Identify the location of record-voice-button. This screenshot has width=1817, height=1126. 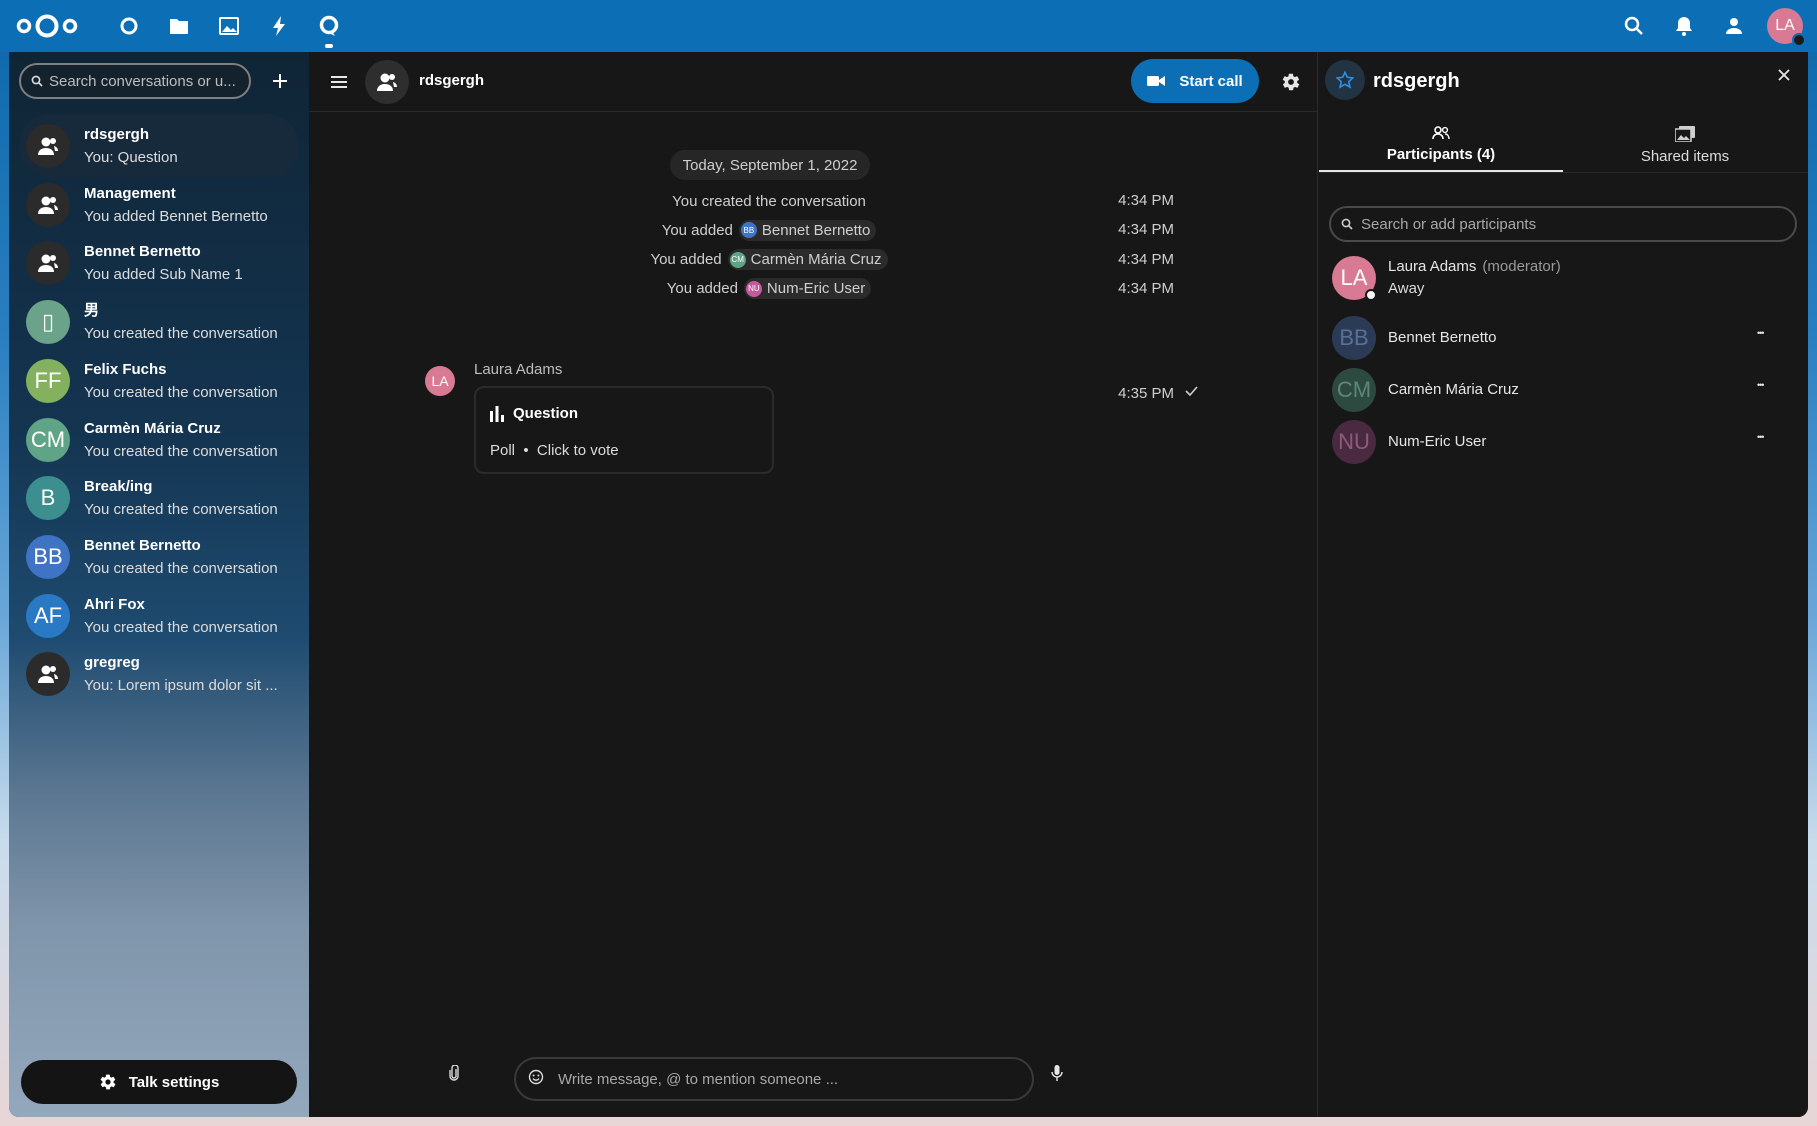
(1057, 1075).